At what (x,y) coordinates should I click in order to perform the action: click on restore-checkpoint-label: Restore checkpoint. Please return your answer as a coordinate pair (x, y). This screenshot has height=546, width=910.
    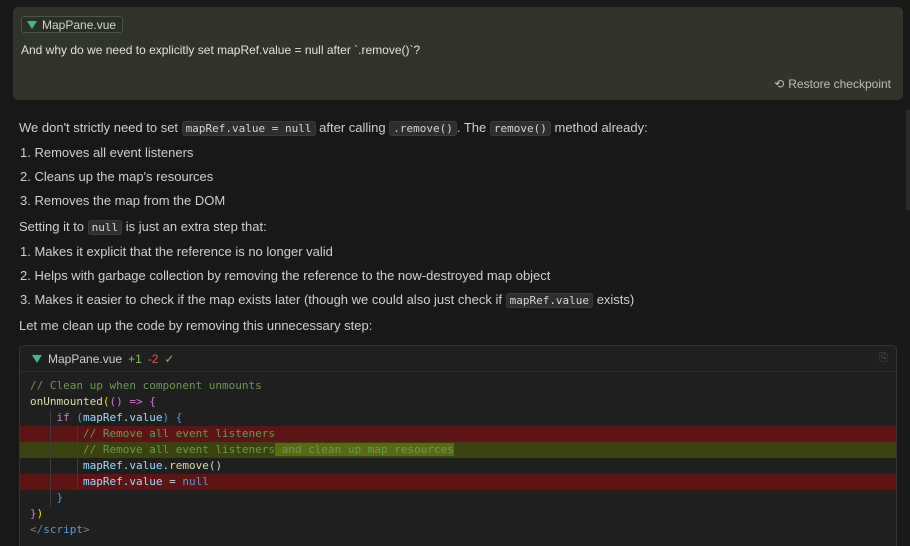
    Looking at the image, I should click on (839, 84).